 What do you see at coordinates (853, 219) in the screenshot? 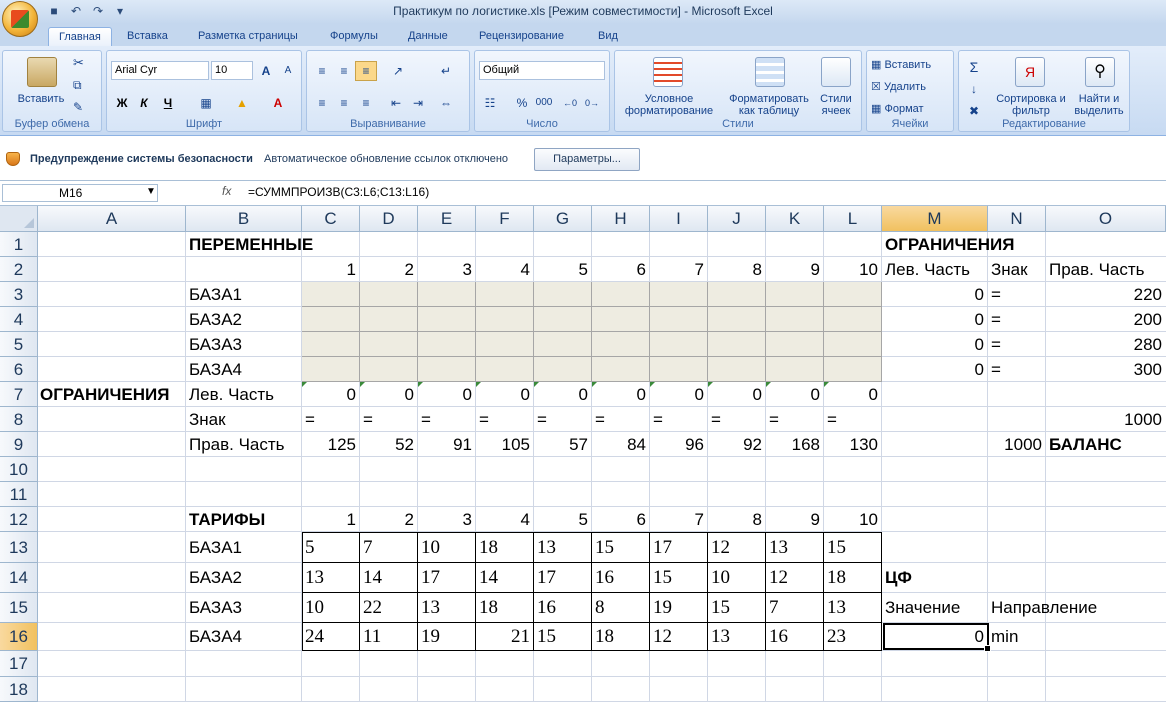
I see `column-header-l: L` at bounding box center [853, 219].